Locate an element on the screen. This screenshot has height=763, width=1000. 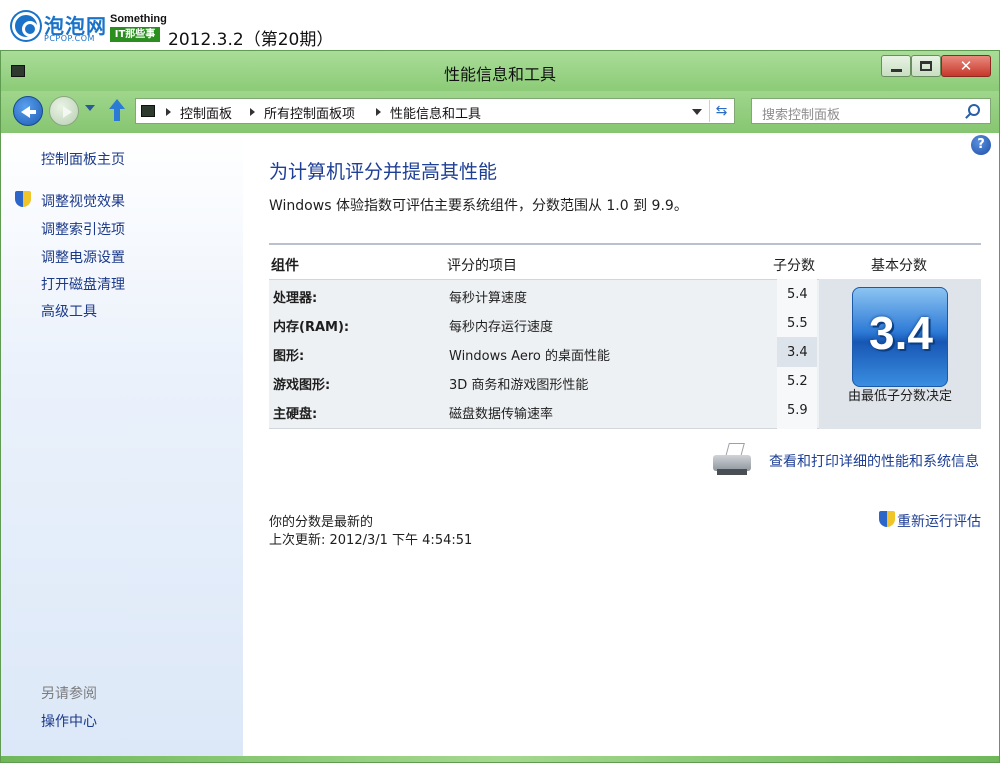
see-also-label: 另请参阅 is located at coordinates (69, 694).